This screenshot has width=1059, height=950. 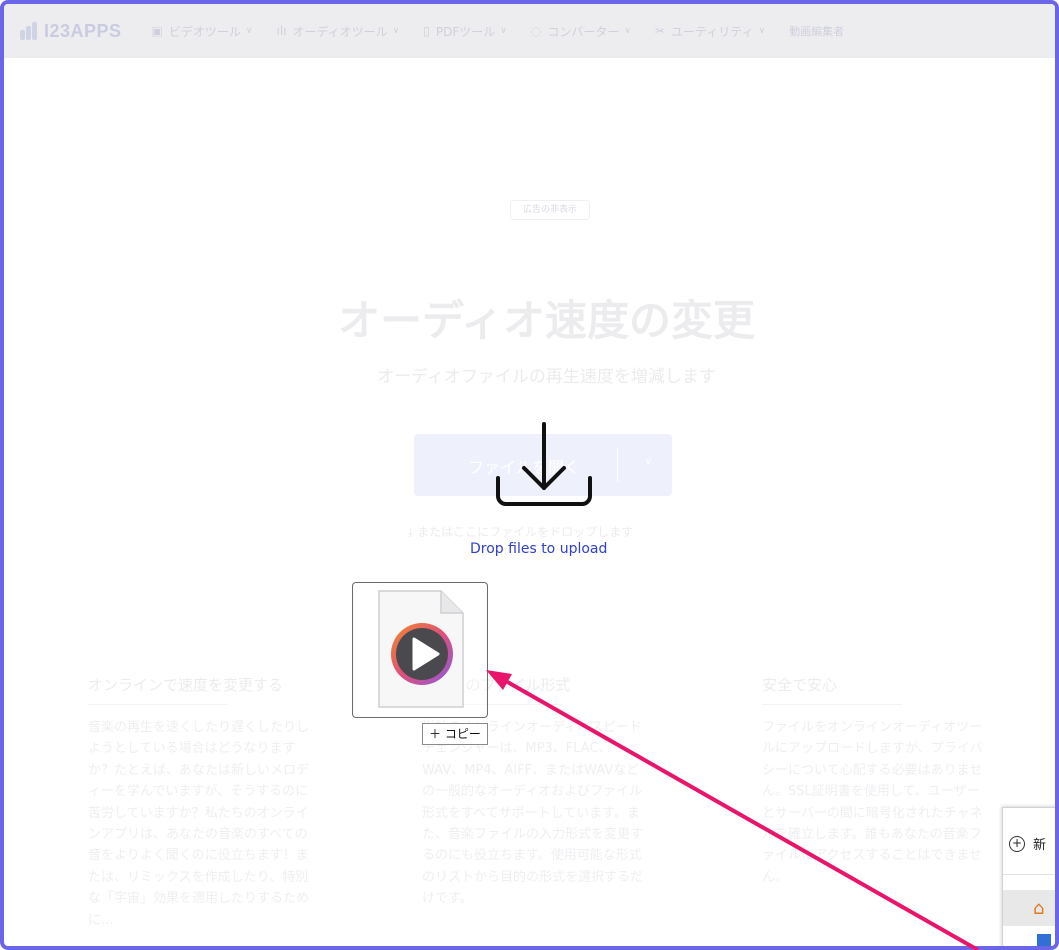 I want to click on drop-hint: ⤓ またはここにファイルをドロップします, so click(x=520, y=531).